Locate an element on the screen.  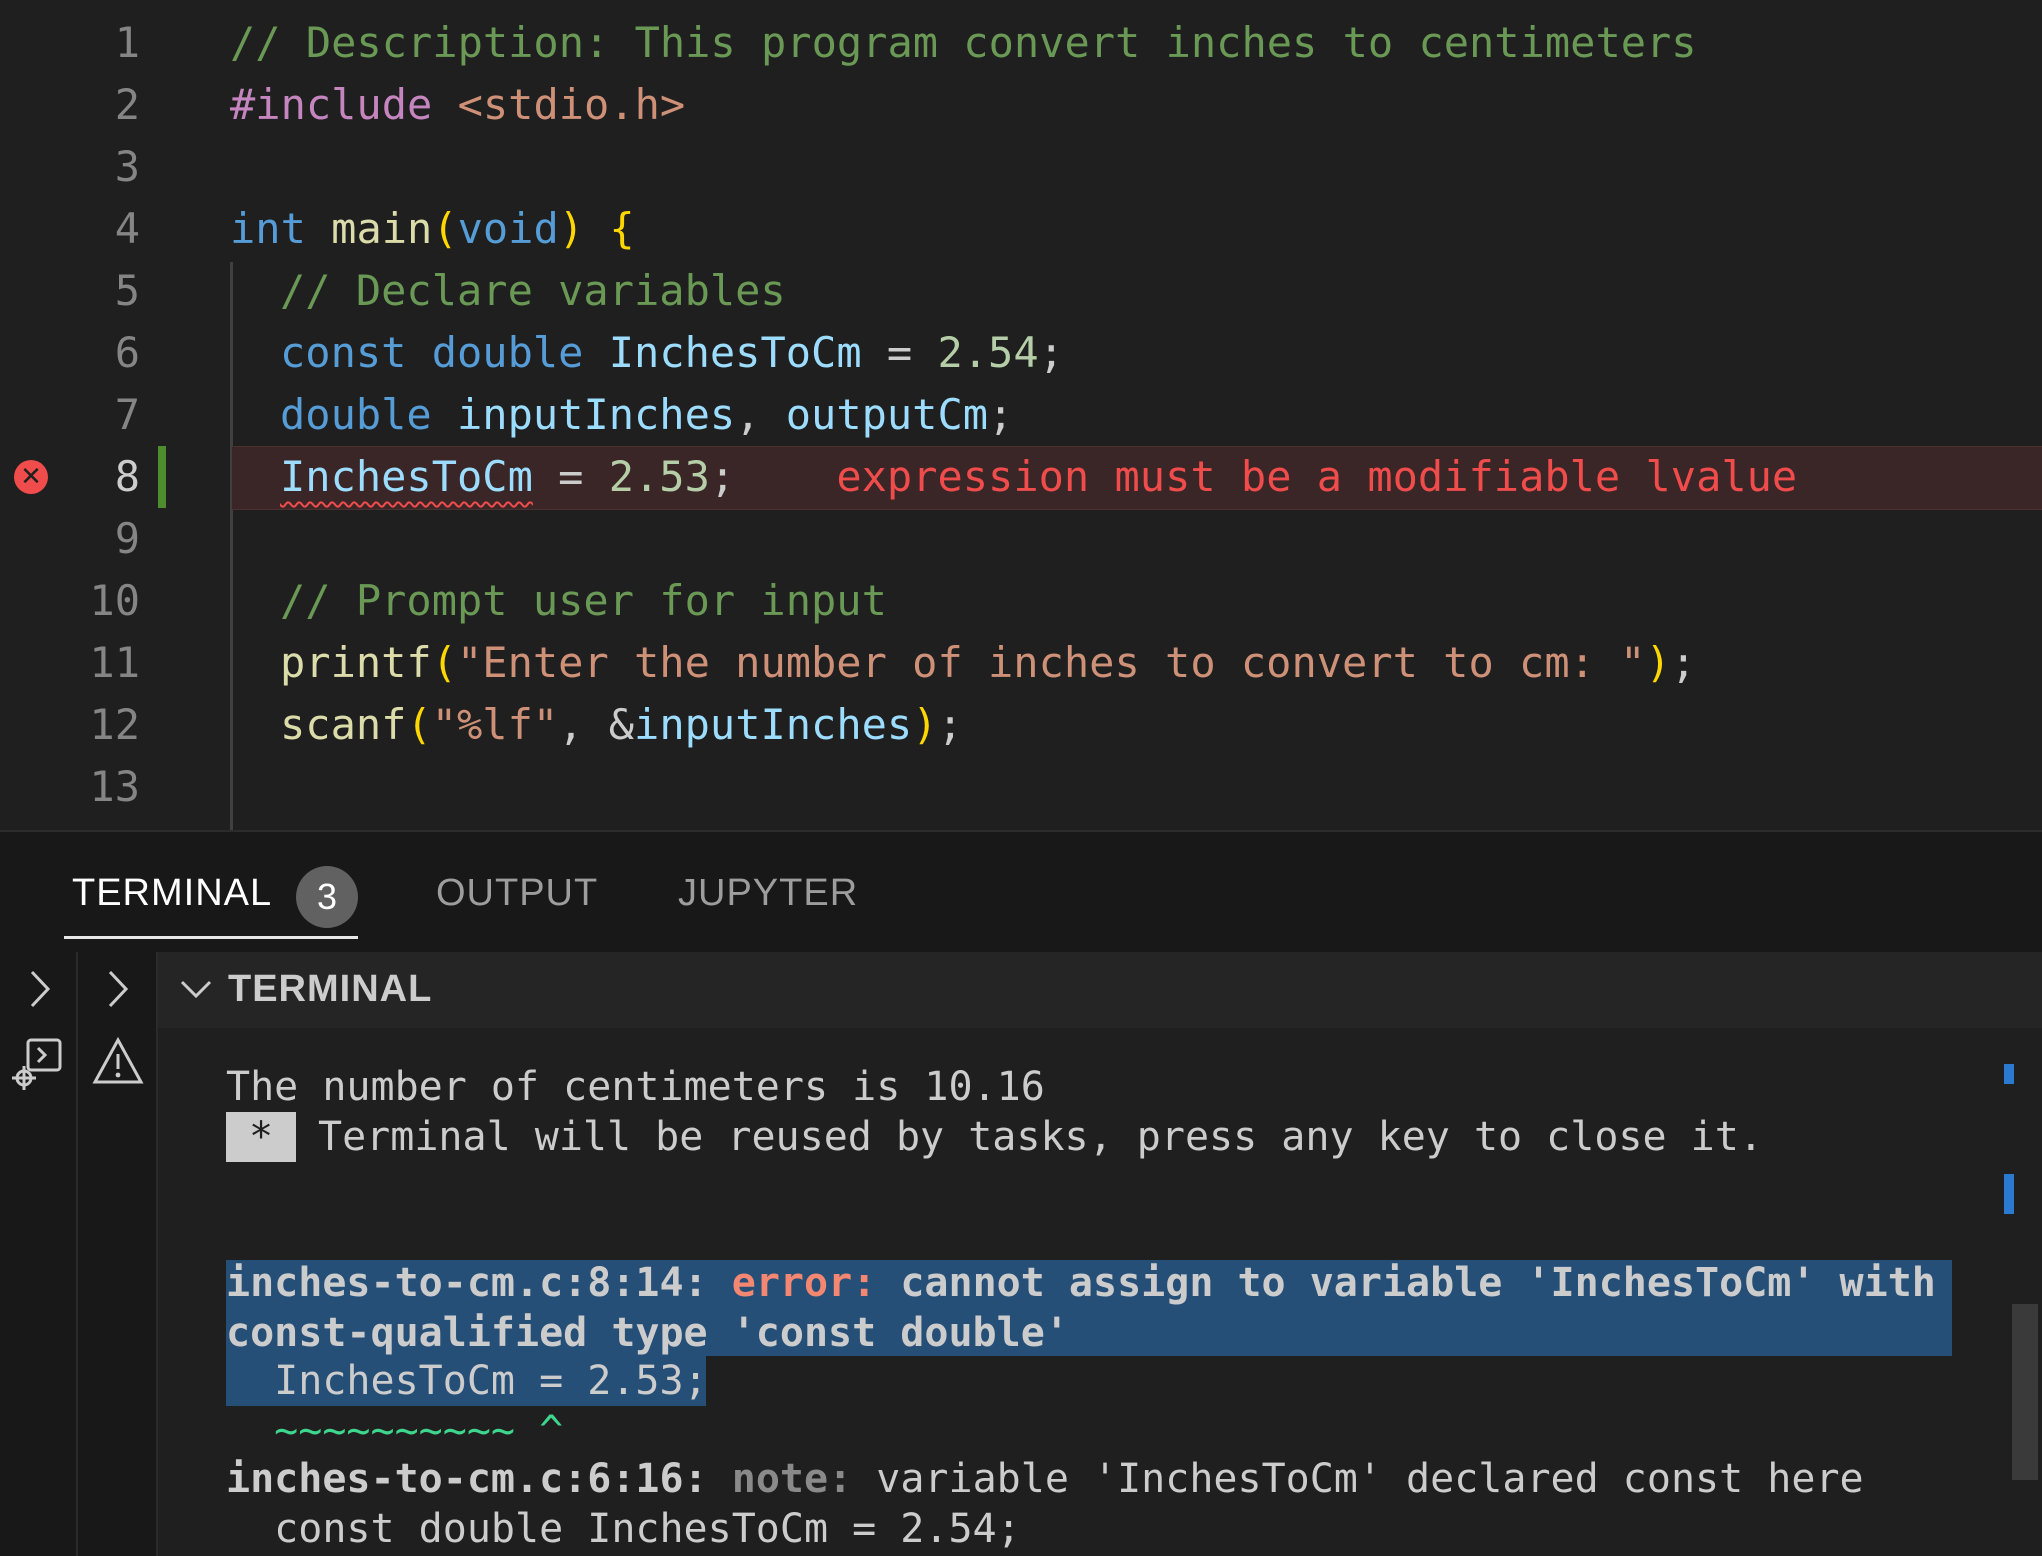
code-comment: // Declare variables is located at coordinates (533, 290).